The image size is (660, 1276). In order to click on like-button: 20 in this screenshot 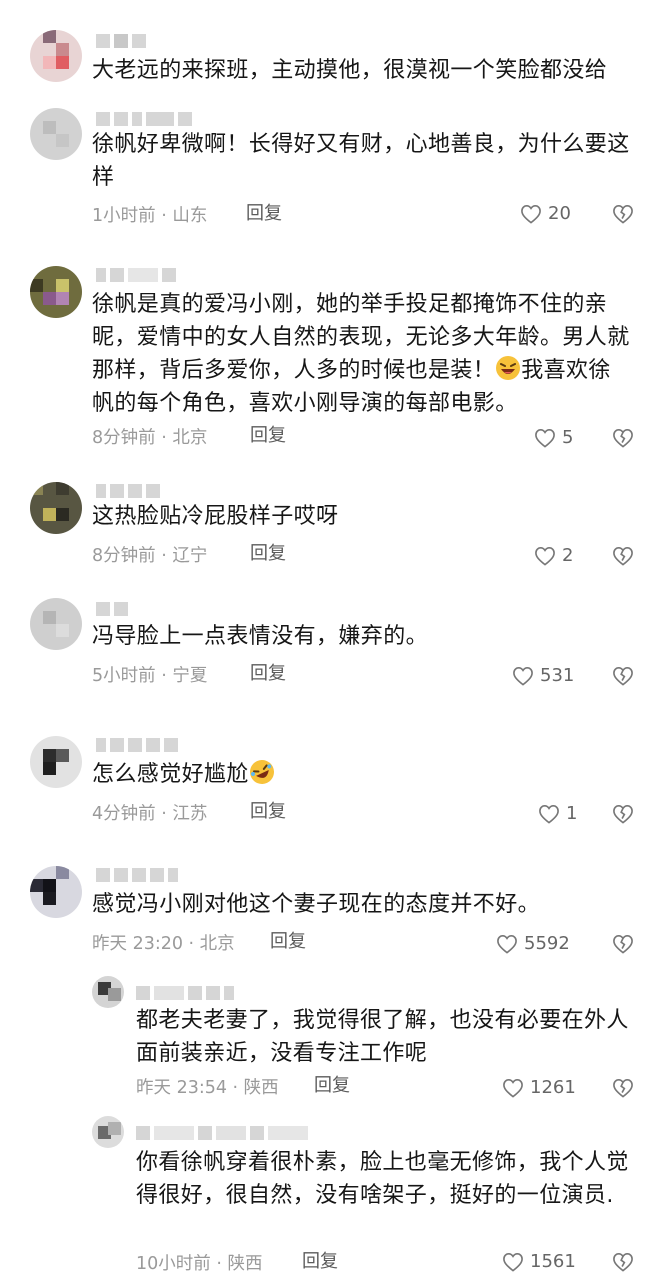, I will do `click(545, 214)`.